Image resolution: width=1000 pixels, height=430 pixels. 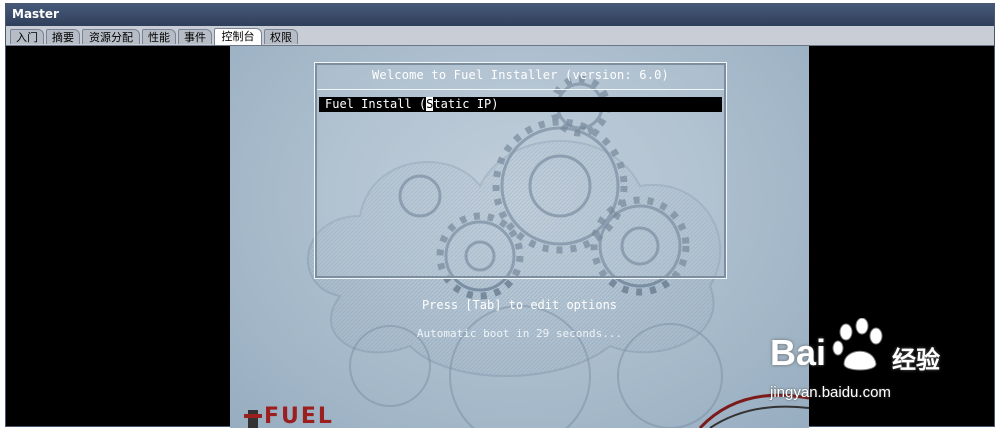 What do you see at coordinates (111, 36) in the screenshot?
I see `tab-resource-allocation: 资源分配` at bounding box center [111, 36].